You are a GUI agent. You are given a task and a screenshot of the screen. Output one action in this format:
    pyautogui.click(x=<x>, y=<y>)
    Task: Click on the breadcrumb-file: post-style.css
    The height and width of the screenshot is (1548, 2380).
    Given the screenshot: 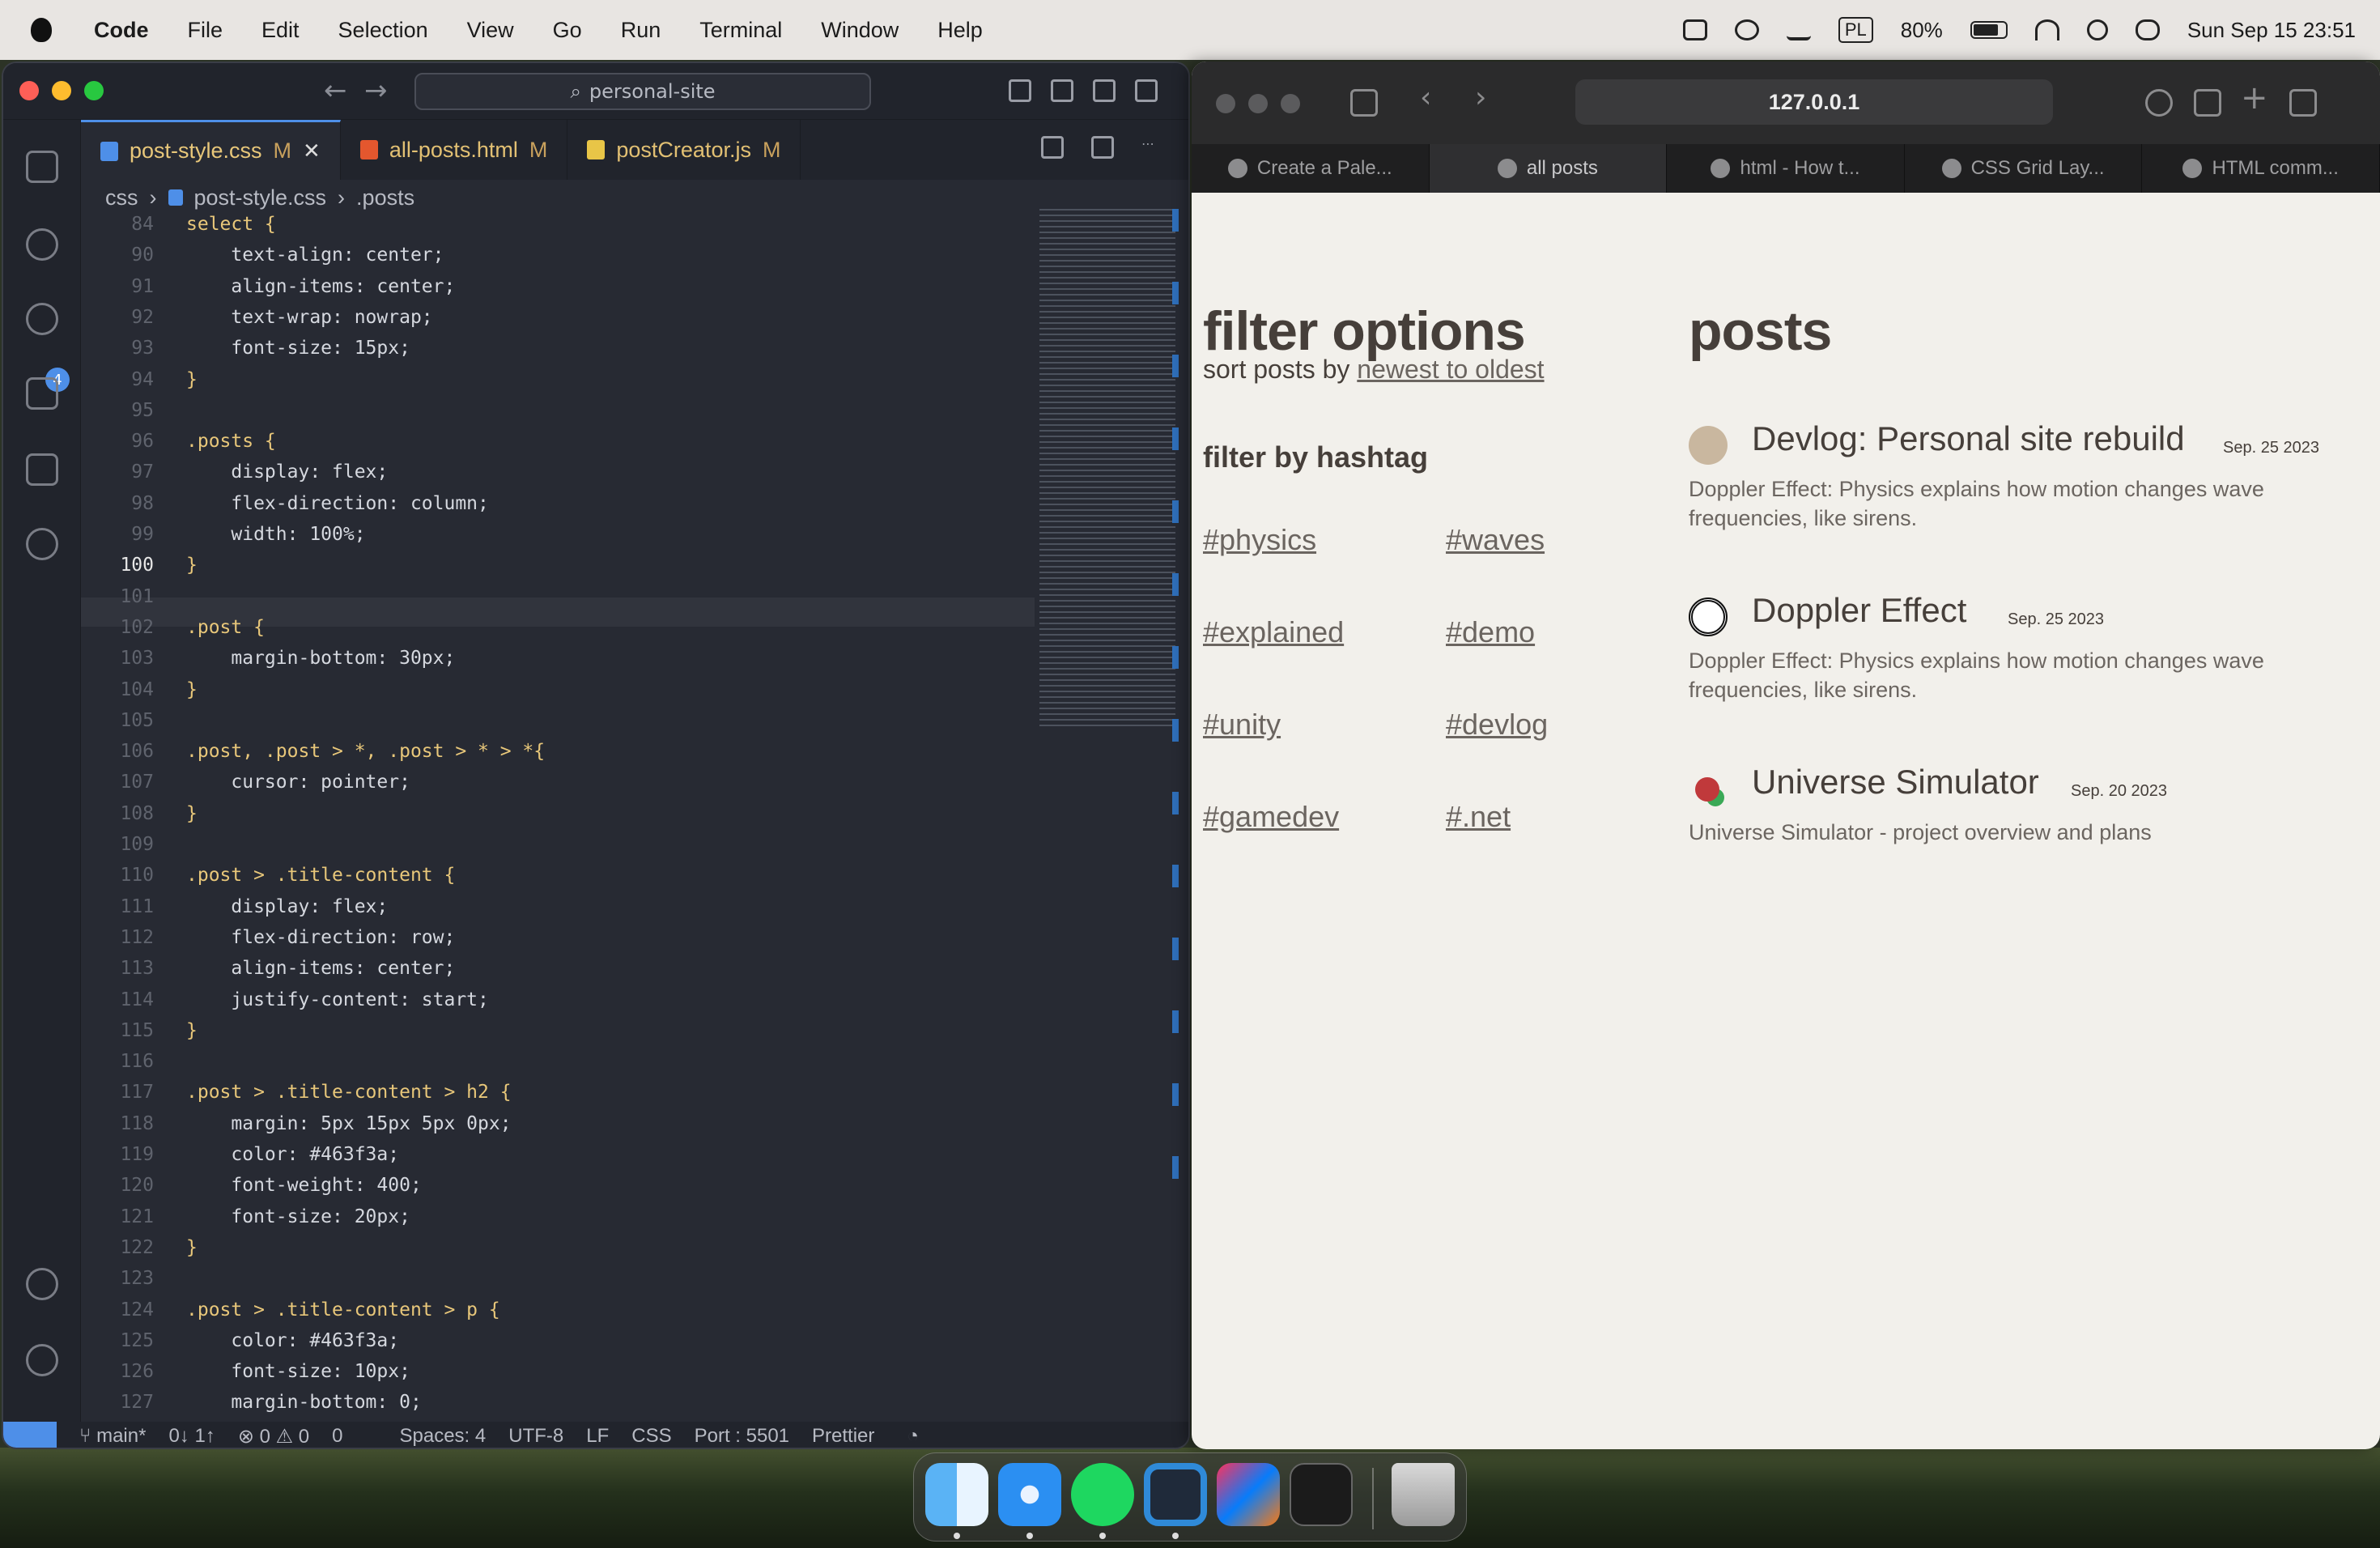 What is the action you would take?
    pyautogui.click(x=260, y=198)
    